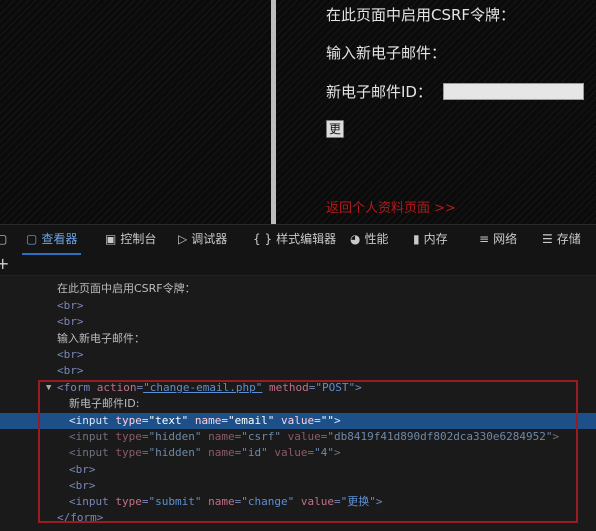 This screenshot has width=596, height=531. I want to click on inspector-icon: ▢, so click(32, 239).